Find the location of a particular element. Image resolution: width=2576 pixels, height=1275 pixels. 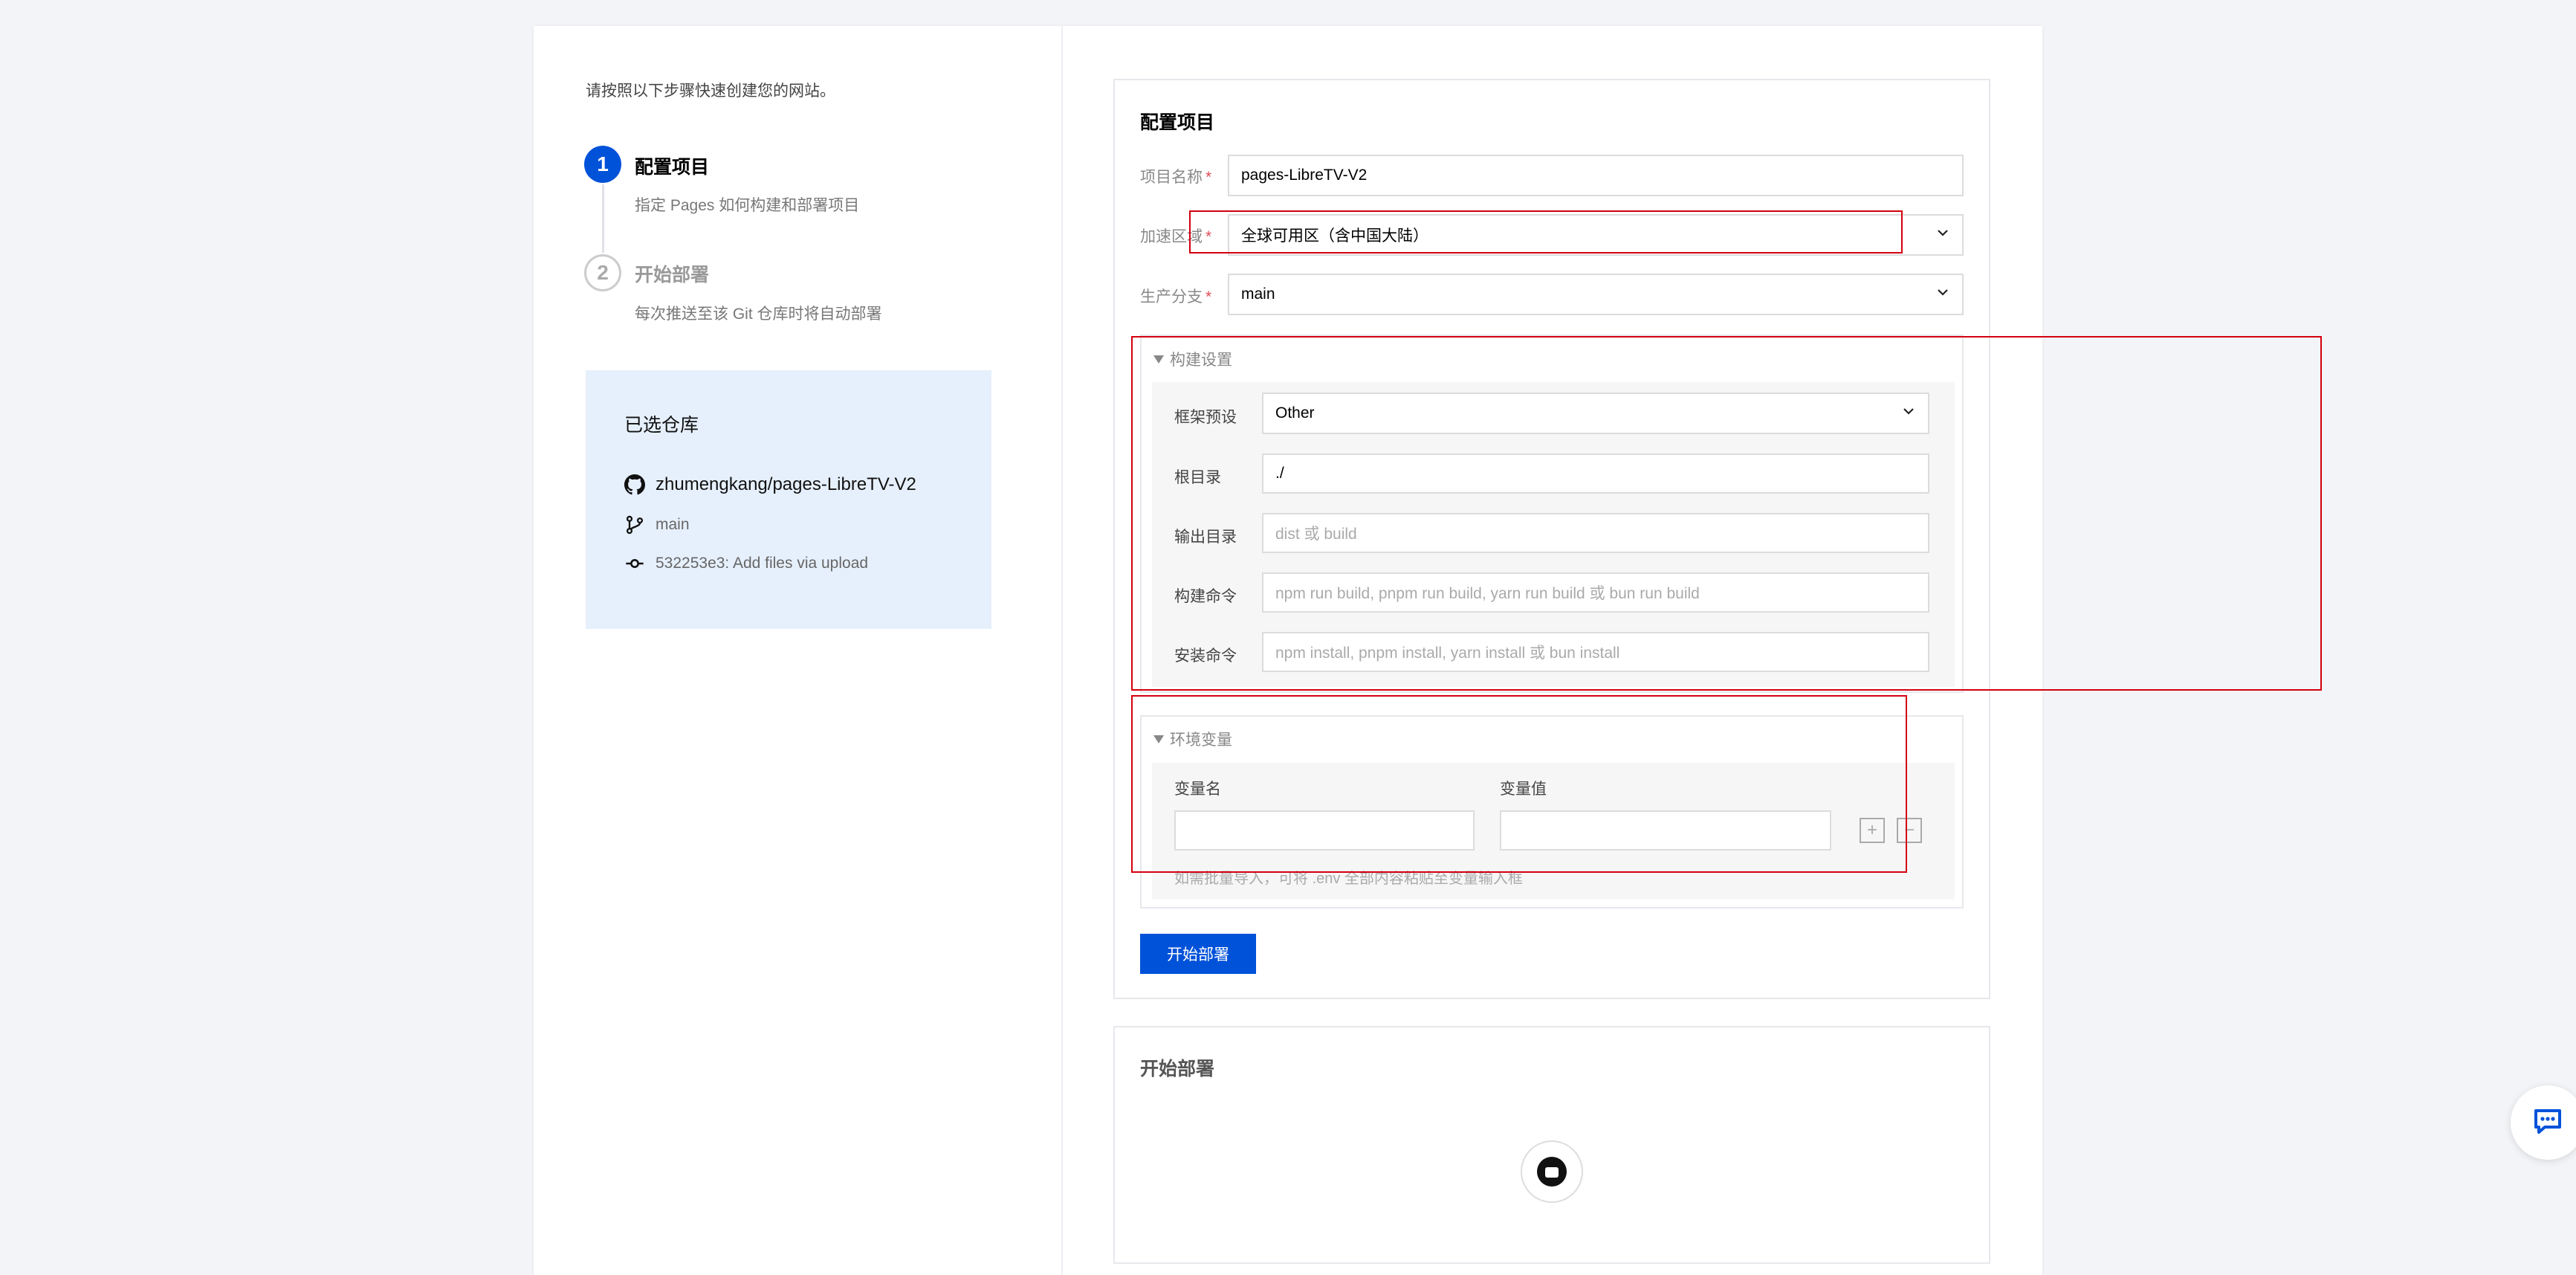

annotation-box-region is located at coordinates (1546, 232).